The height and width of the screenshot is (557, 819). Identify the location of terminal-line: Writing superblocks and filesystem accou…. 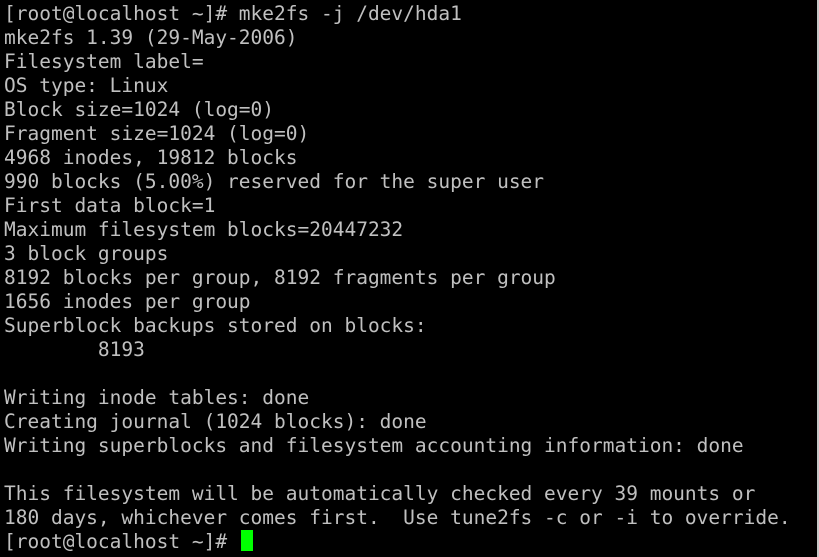
(374, 445).